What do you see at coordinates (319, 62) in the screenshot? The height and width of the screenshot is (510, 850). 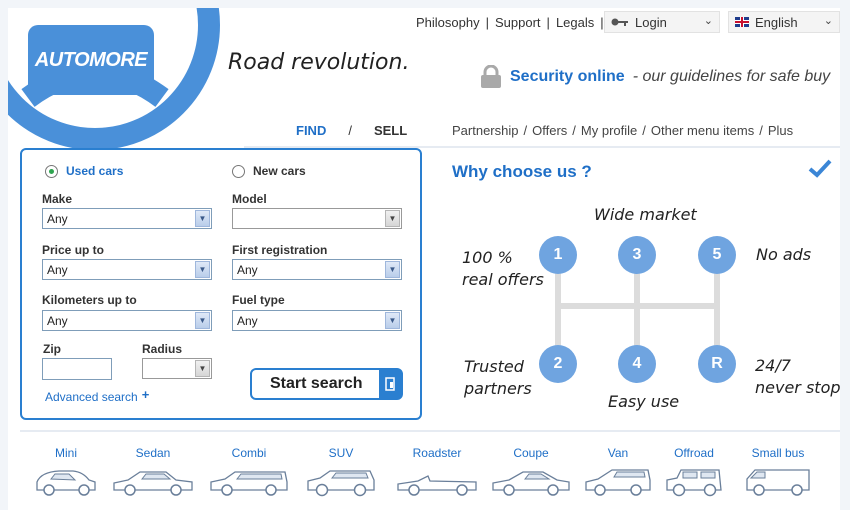 I see `tagline: Road revolution.` at bounding box center [319, 62].